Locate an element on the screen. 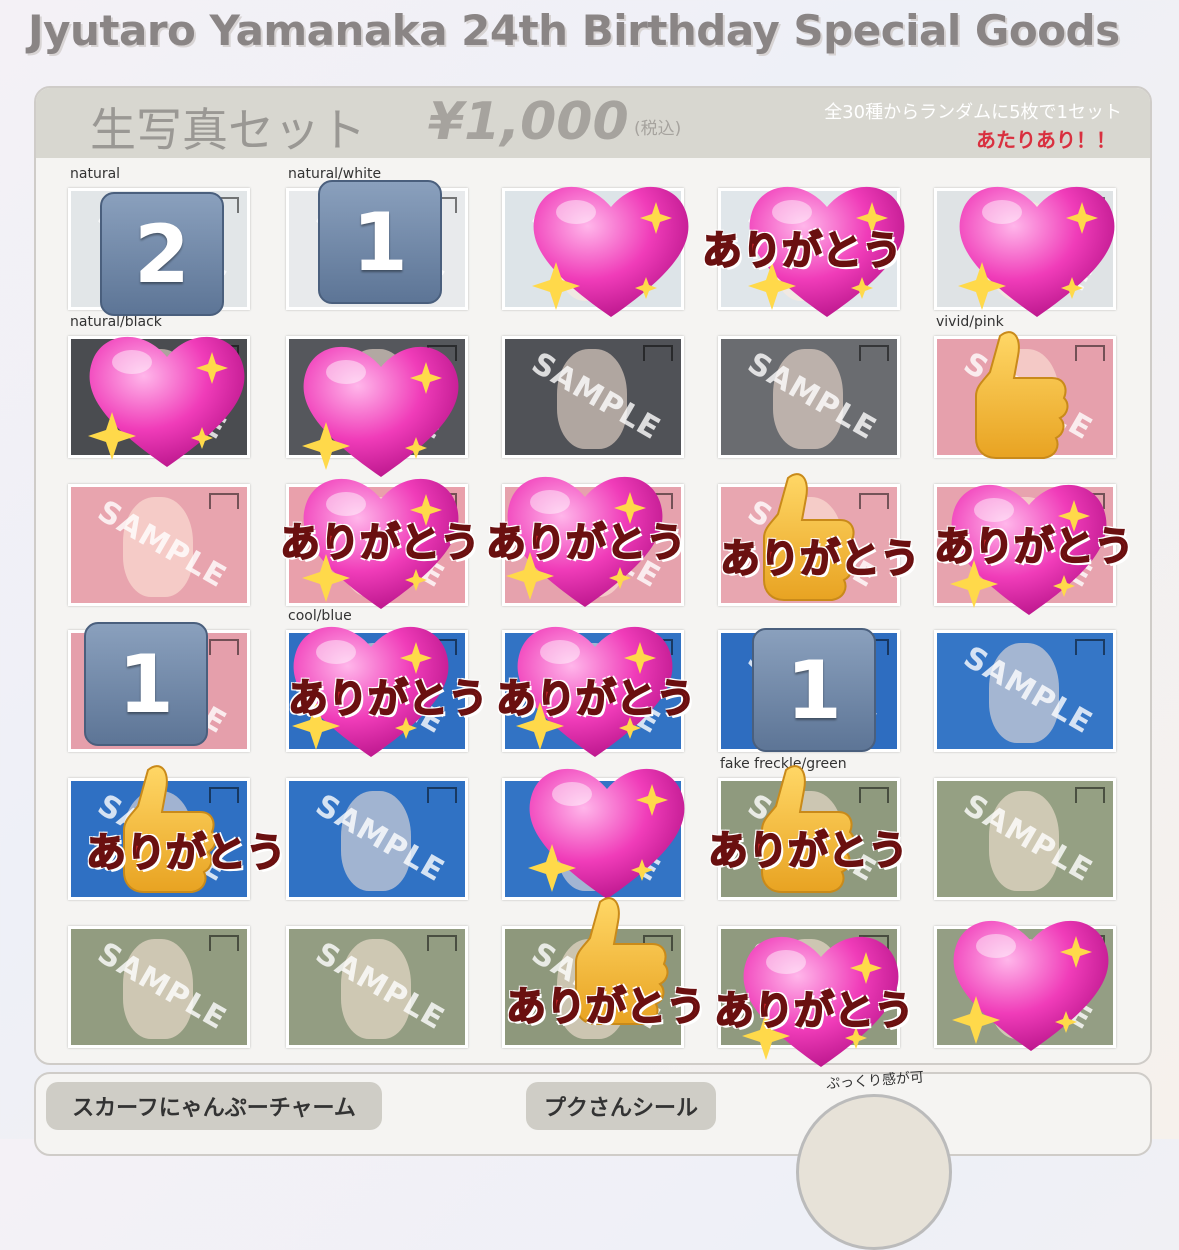  set-name: 生写真セット is located at coordinates (228, 130).